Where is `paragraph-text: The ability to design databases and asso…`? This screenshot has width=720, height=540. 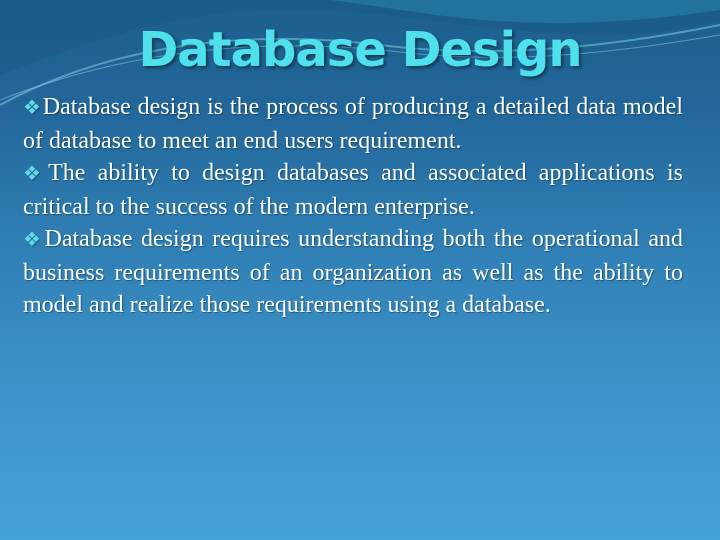 paragraph-text: The ability to design databases and asso… is located at coordinates (353, 190).